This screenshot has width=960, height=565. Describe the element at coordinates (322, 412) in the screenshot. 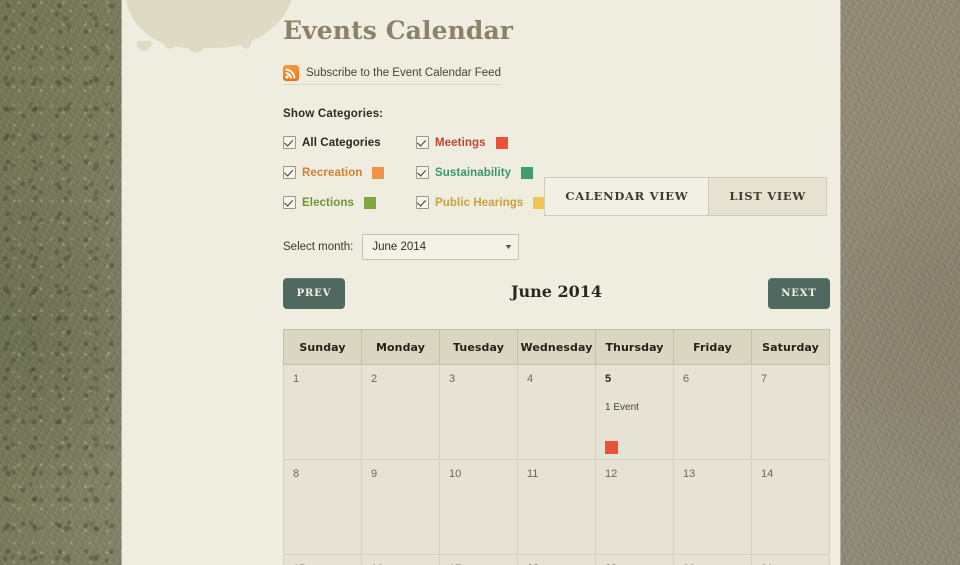

I see `calendar-day-cell: 1` at that location.